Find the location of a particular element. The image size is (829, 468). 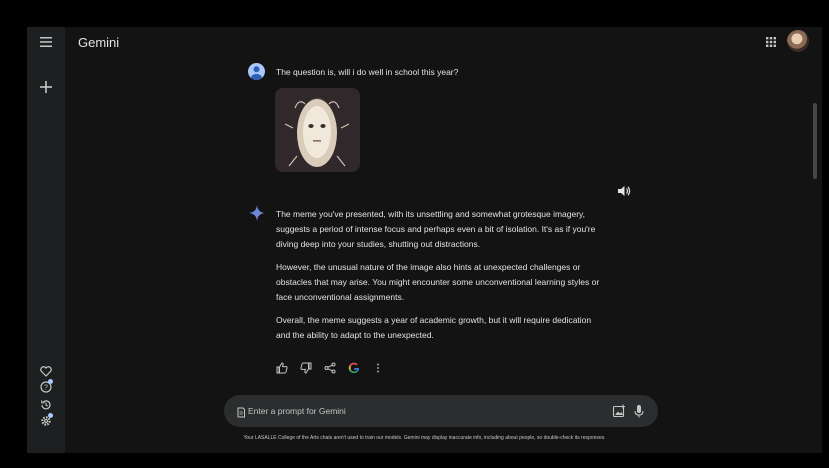

gemini-sparkle-icon is located at coordinates (257, 213).